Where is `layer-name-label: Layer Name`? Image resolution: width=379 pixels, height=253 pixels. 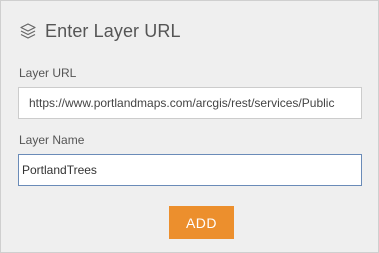 layer-name-label: Layer Name is located at coordinates (52, 140).